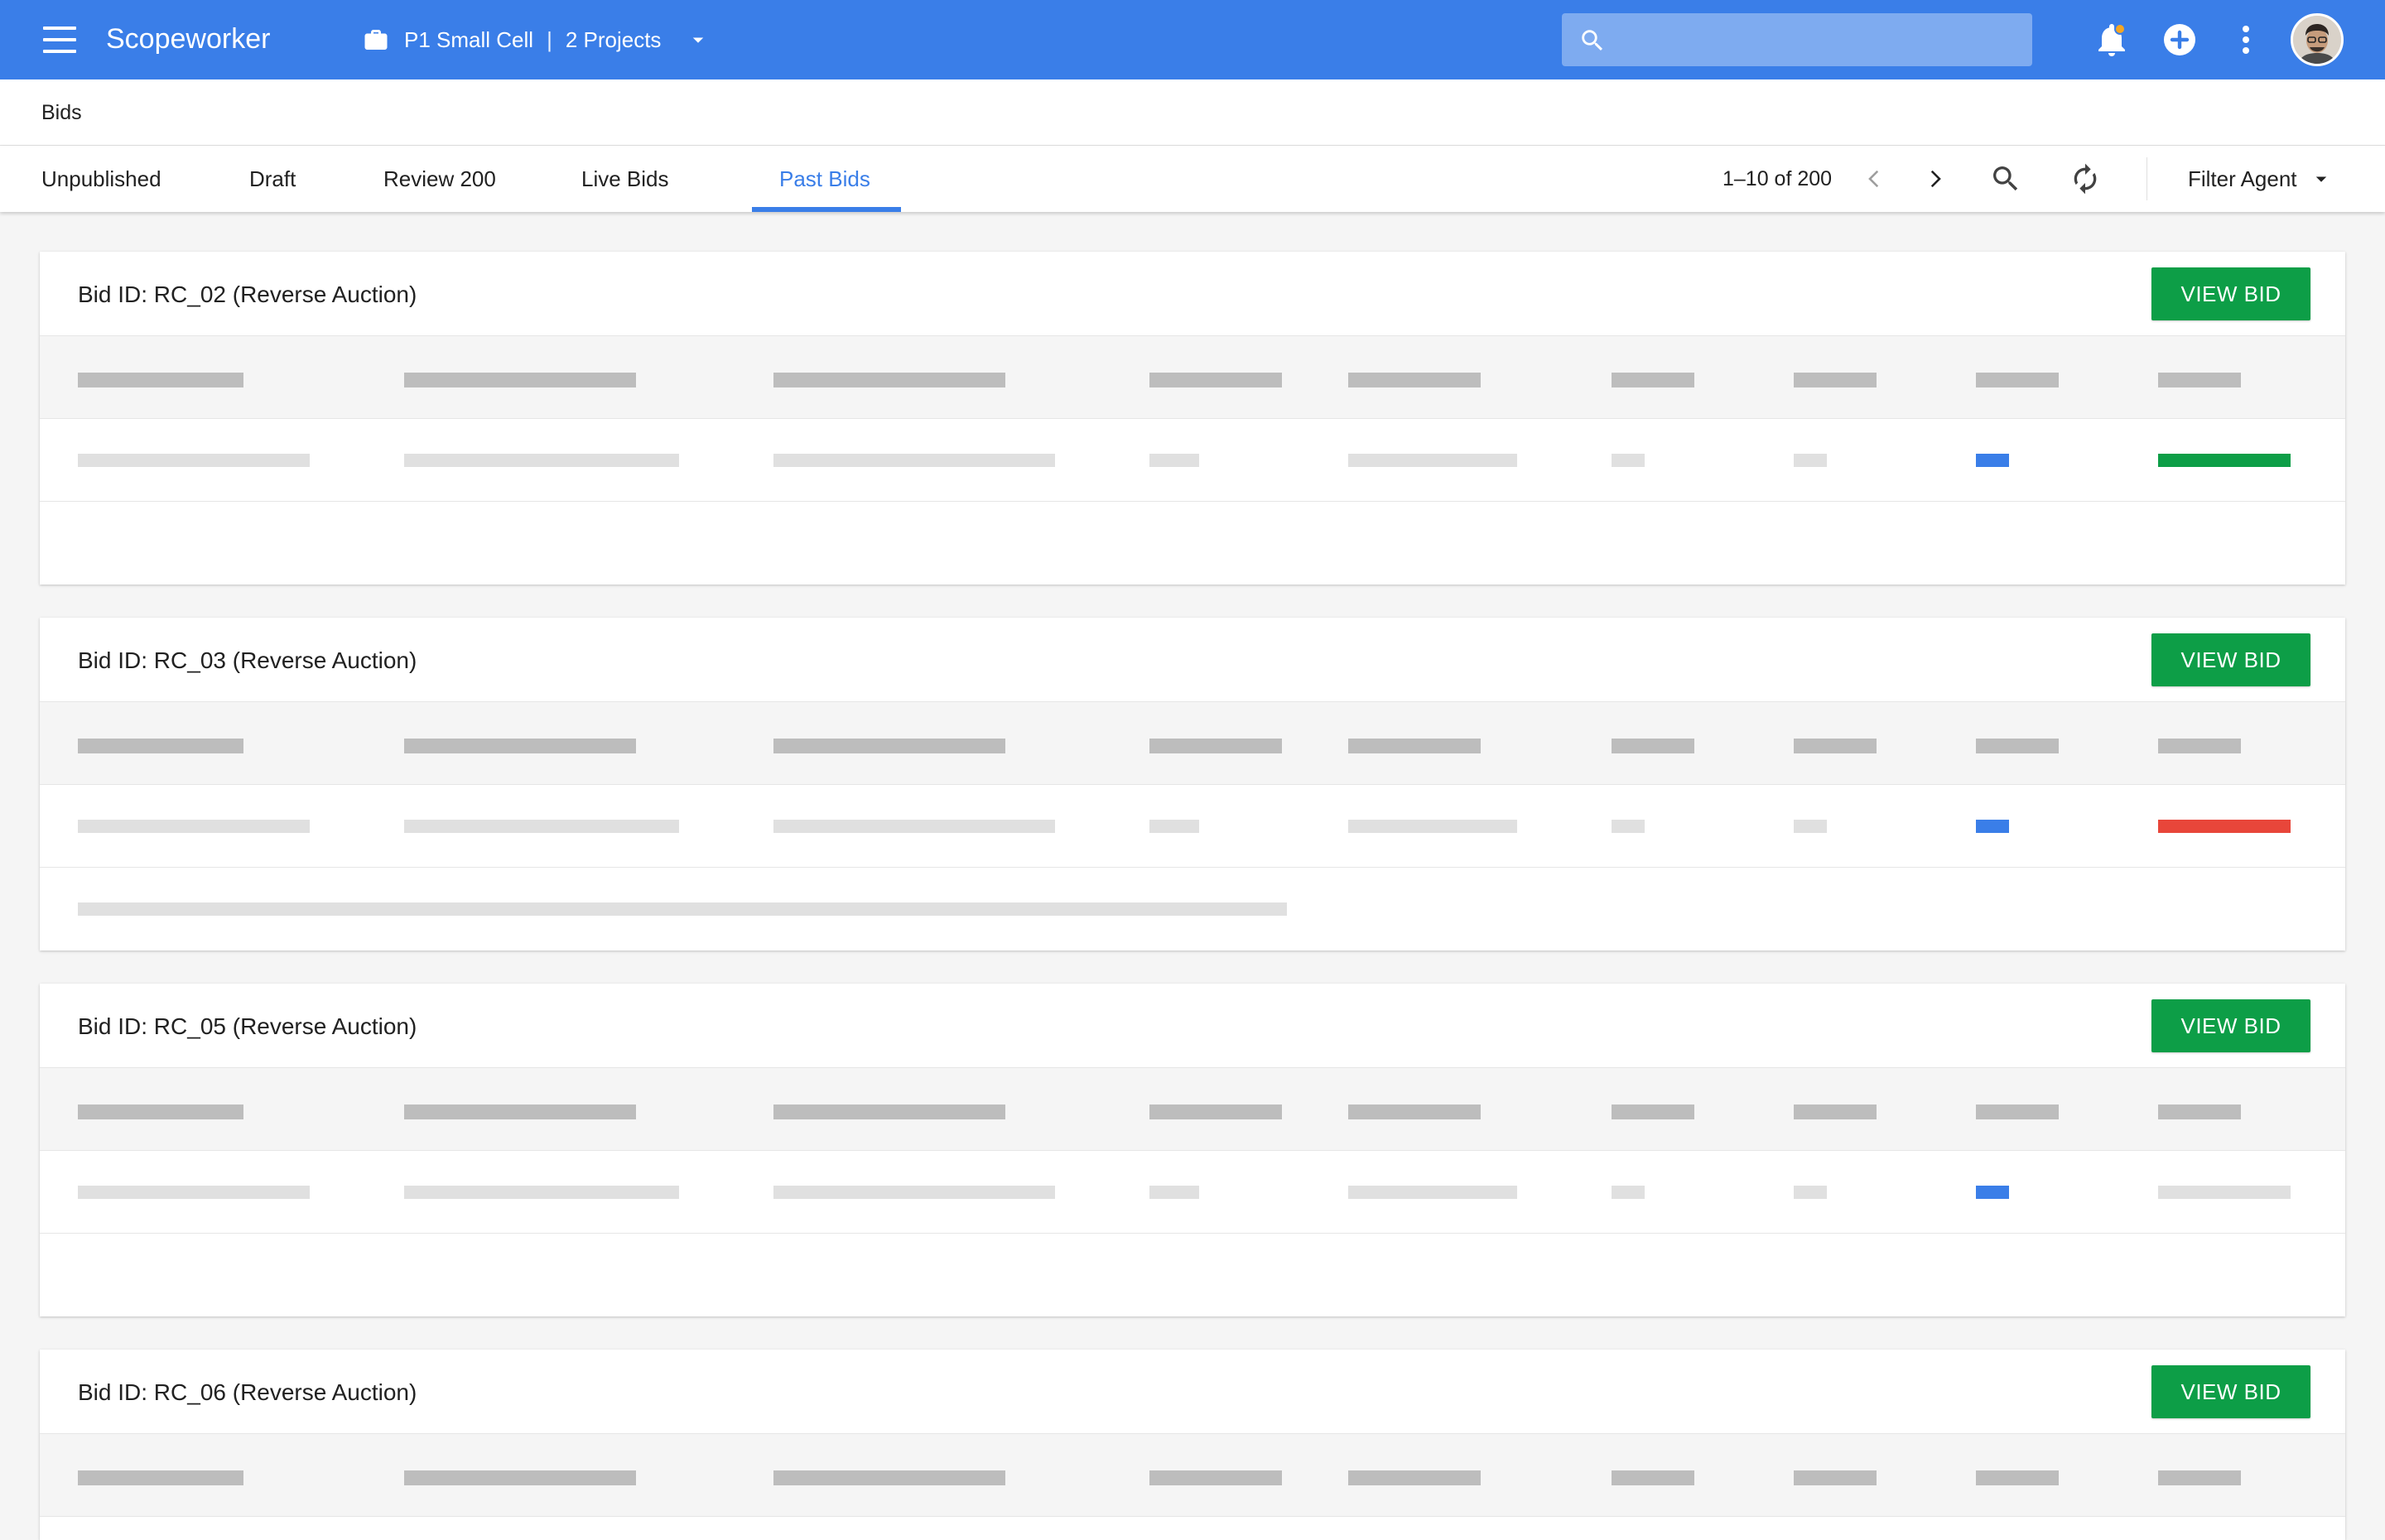 The height and width of the screenshot is (1540, 2385). Describe the element at coordinates (101, 179) in the screenshot. I see `tab-unpublished: Unpublished` at that location.